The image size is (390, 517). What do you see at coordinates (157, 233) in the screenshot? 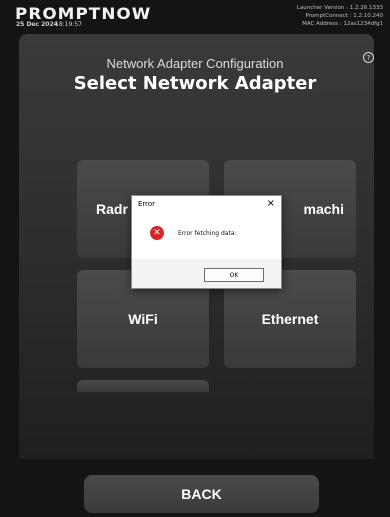
I see `error-x-icon: ✕` at bounding box center [157, 233].